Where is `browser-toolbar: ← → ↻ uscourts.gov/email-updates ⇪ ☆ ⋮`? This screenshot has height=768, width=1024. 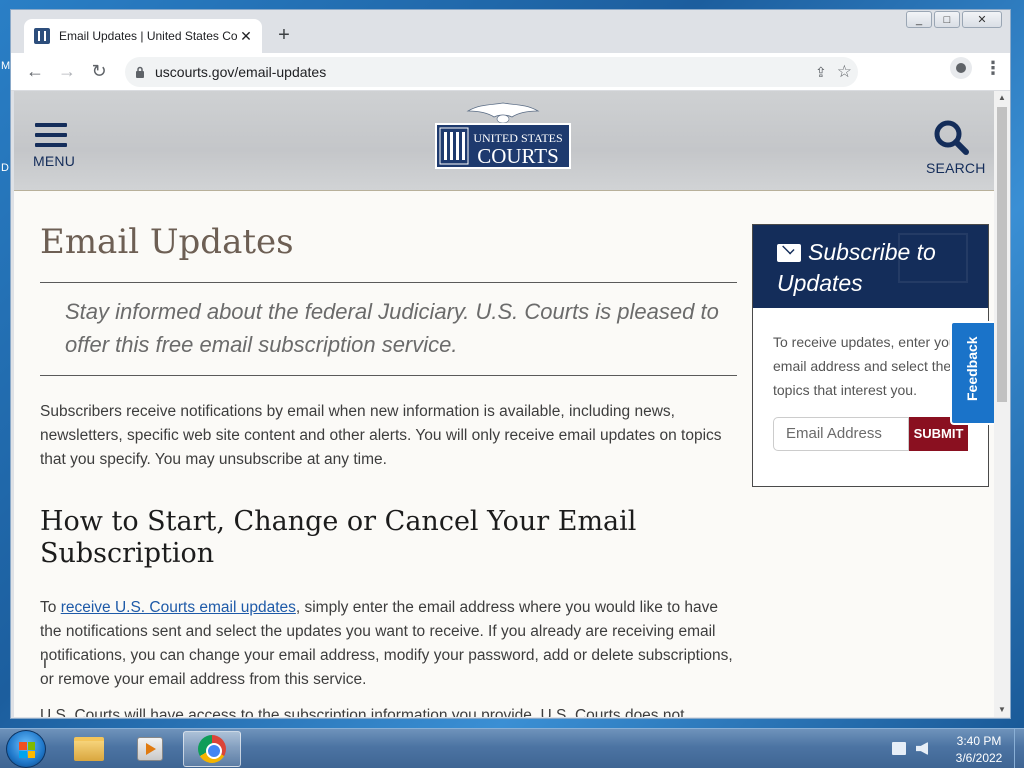 browser-toolbar: ← → ↻ uscourts.gov/email-updates ⇪ ☆ ⋮ is located at coordinates (510, 72).